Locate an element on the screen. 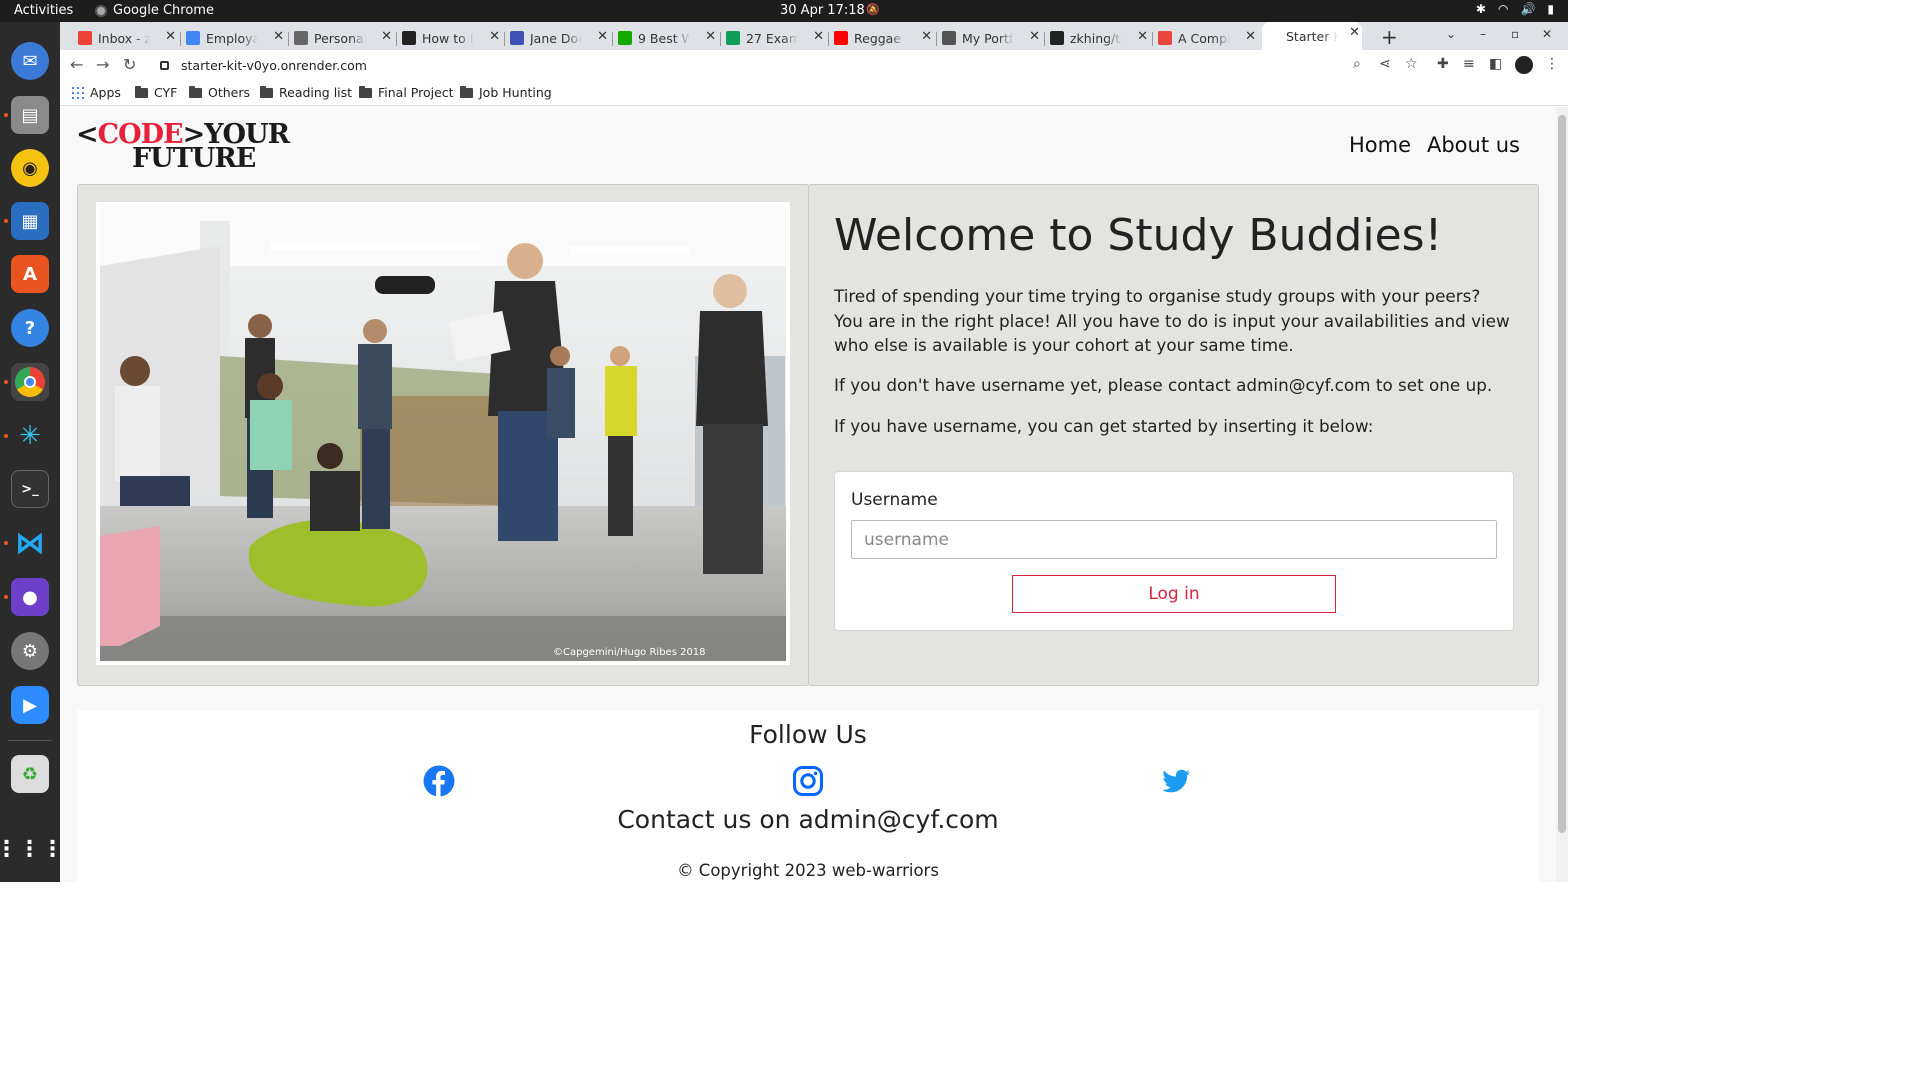 The height and width of the screenshot is (1080, 1920). bookmark-others: Others is located at coordinates (219, 92).